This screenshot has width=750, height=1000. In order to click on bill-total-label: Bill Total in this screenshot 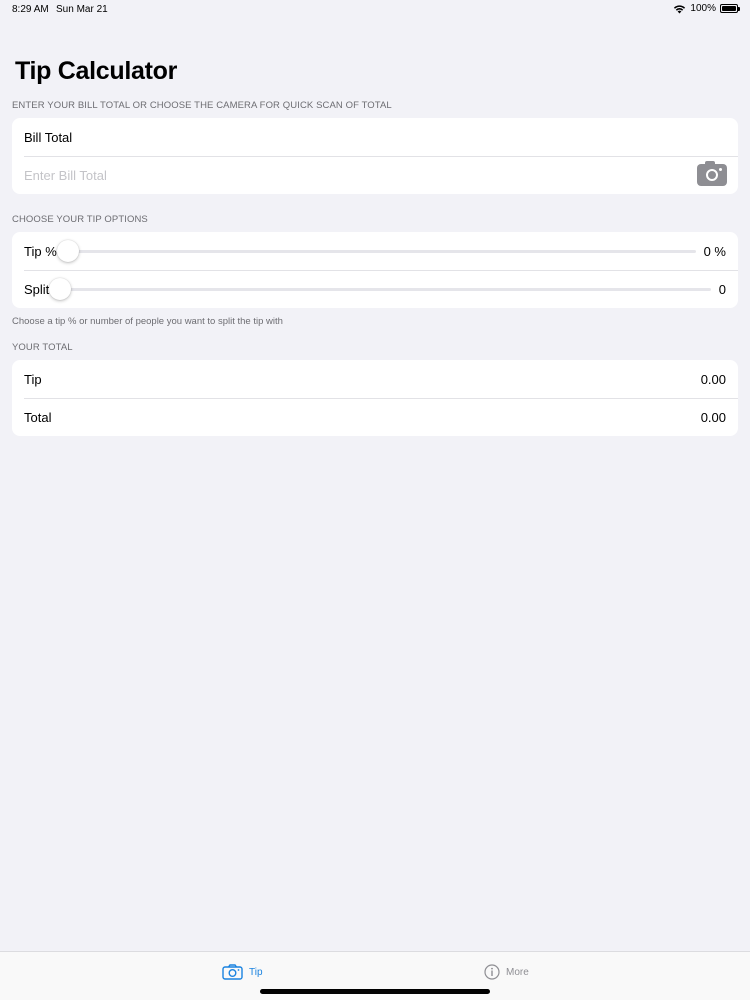, I will do `click(48, 137)`.